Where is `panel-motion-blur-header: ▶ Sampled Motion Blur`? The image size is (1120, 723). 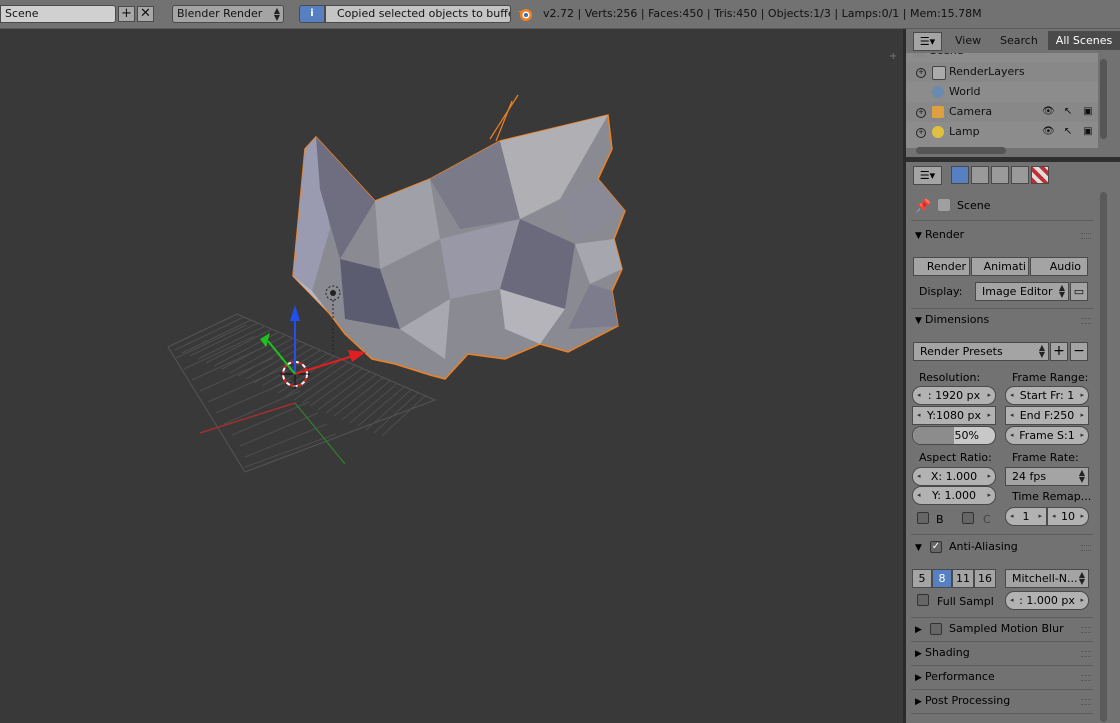 panel-motion-blur-header: ▶ Sampled Motion Blur is located at coordinates (1002, 629).